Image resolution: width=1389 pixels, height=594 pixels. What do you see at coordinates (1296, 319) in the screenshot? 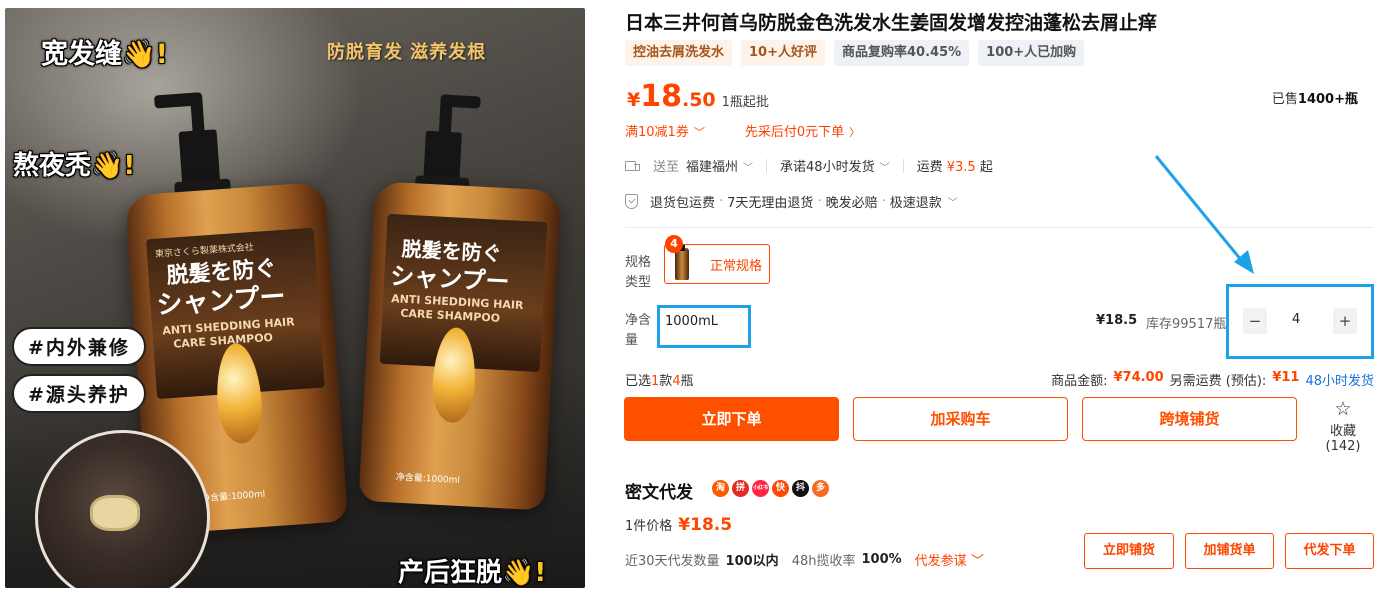
I see `quantity-input: 4` at bounding box center [1296, 319].